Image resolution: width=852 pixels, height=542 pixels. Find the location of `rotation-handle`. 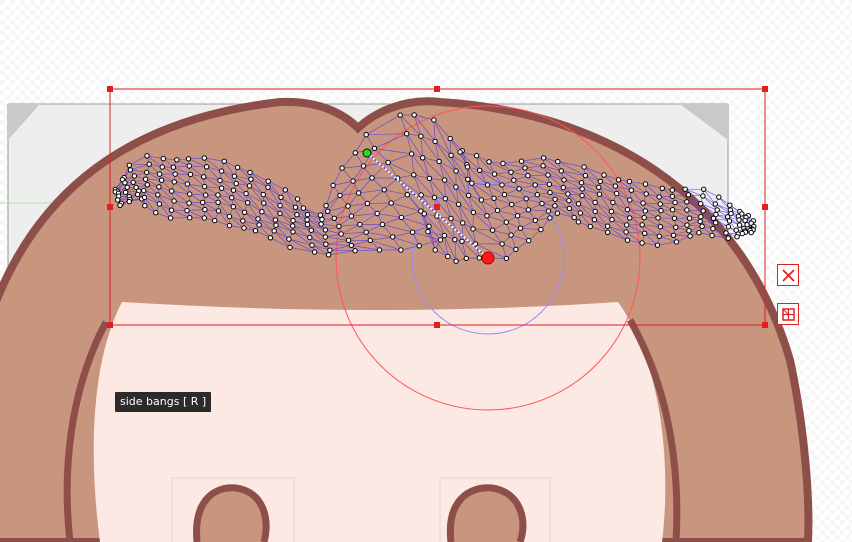

rotation-handle is located at coordinates (367, 153).